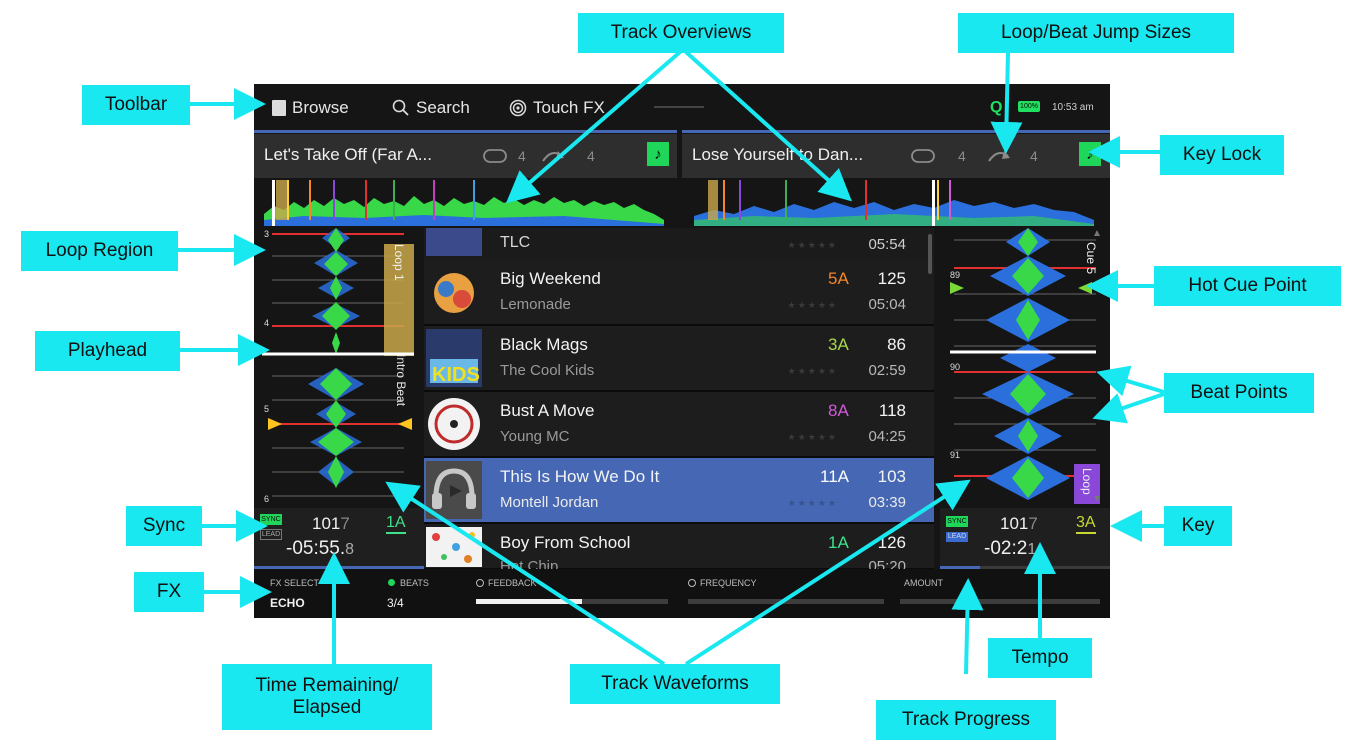  I want to click on callout-hot-cue-point: Hot Cue Point, so click(1247, 286).